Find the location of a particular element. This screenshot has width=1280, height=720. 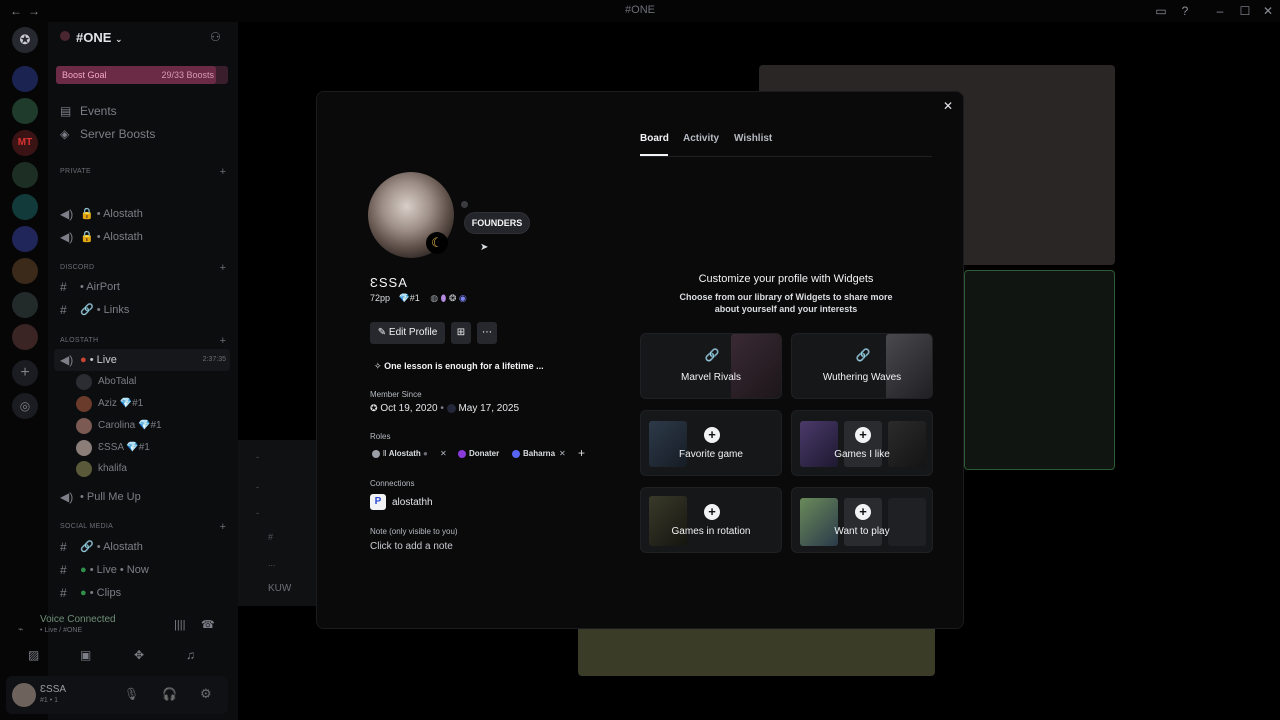

widget-card-want-to-play: + Want to play is located at coordinates (862, 520).